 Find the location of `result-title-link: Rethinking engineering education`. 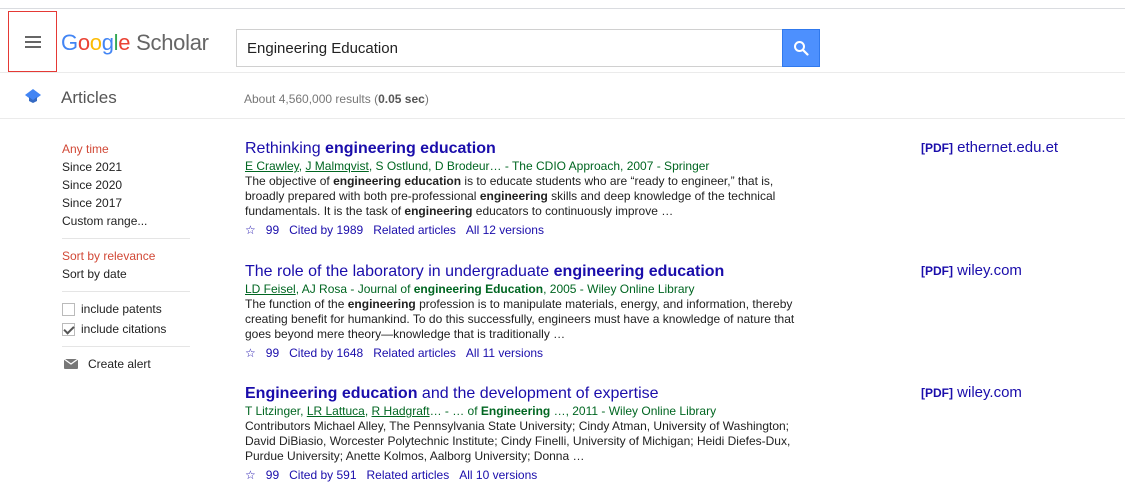

result-title-link: Rethinking engineering education is located at coordinates (525, 149).